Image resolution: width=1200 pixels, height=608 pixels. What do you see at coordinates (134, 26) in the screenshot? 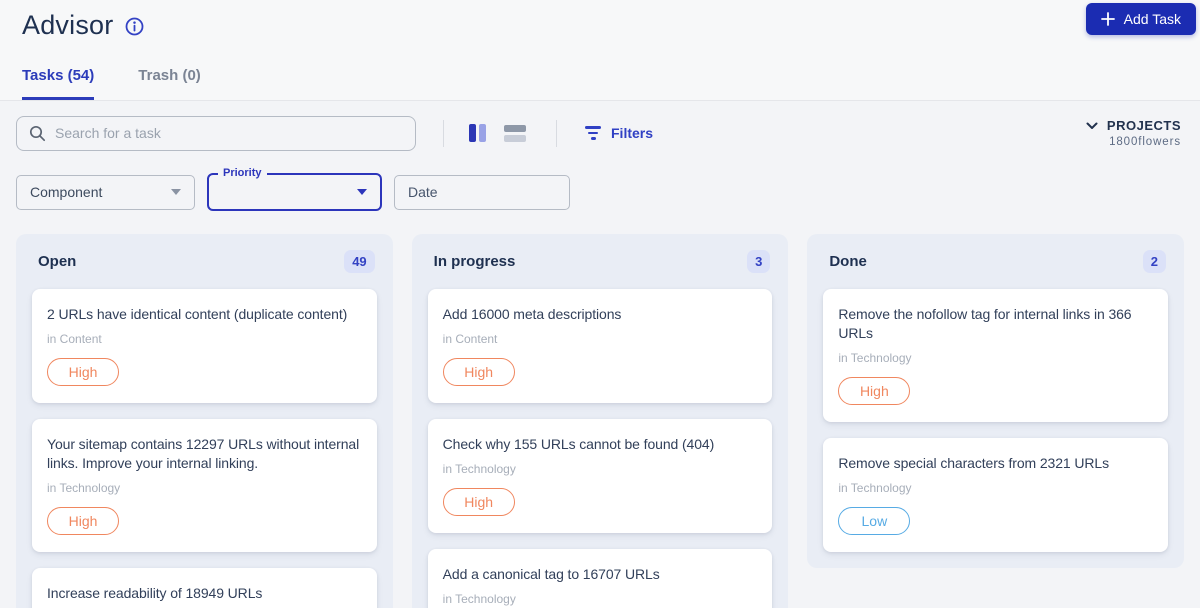
I see `info-icon` at bounding box center [134, 26].